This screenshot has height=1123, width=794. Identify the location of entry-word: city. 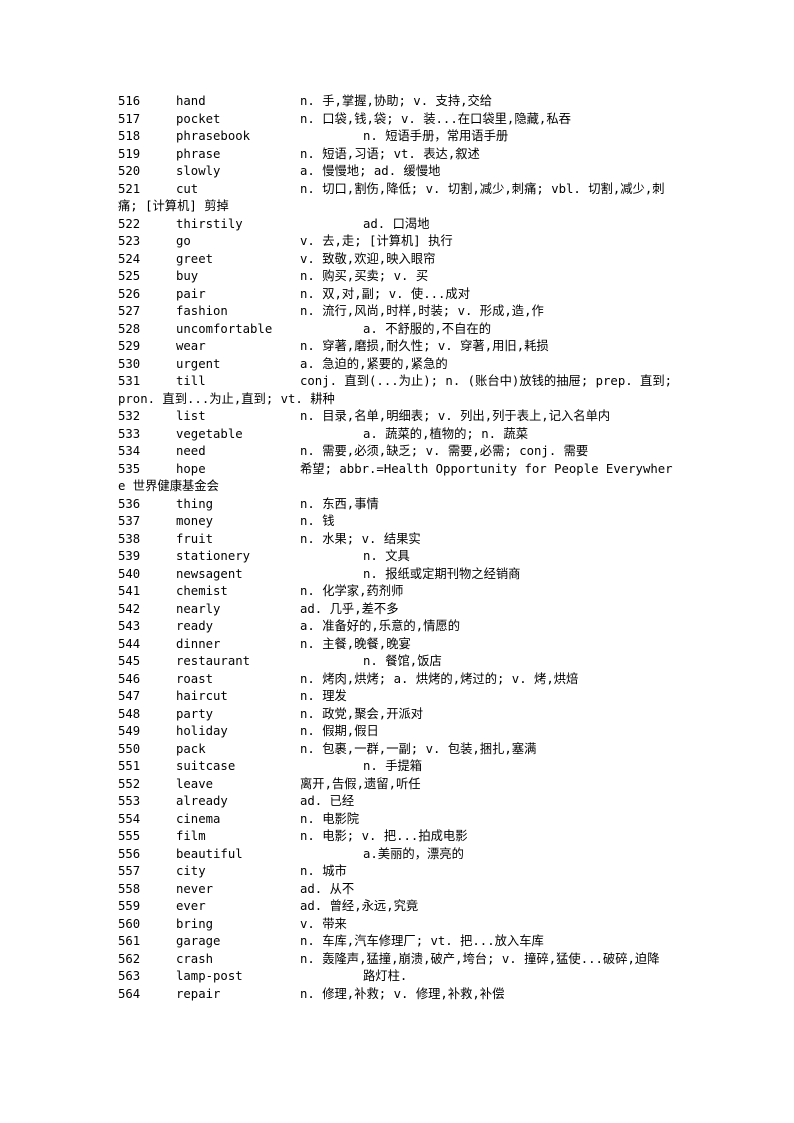
(191, 871).